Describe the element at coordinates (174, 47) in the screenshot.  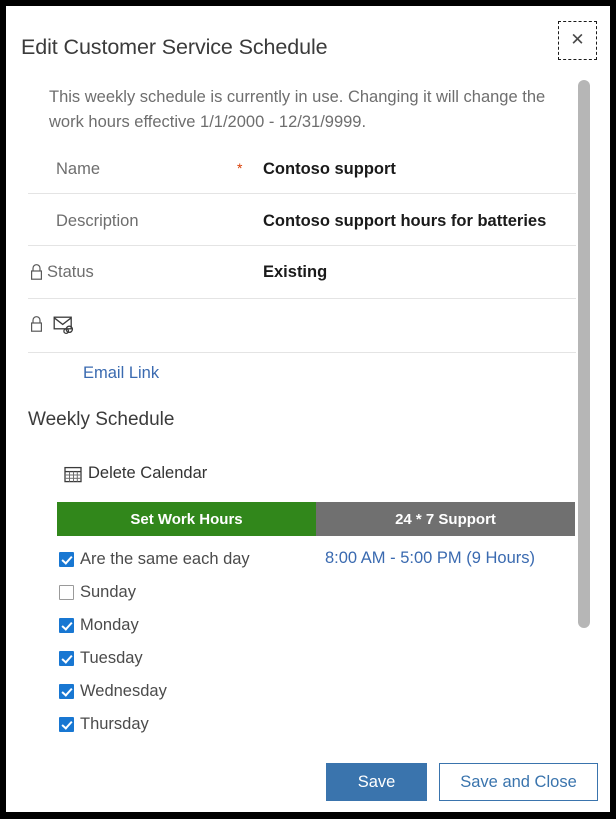
I see `dialog-title: Edit Customer Service Schedule` at that location.